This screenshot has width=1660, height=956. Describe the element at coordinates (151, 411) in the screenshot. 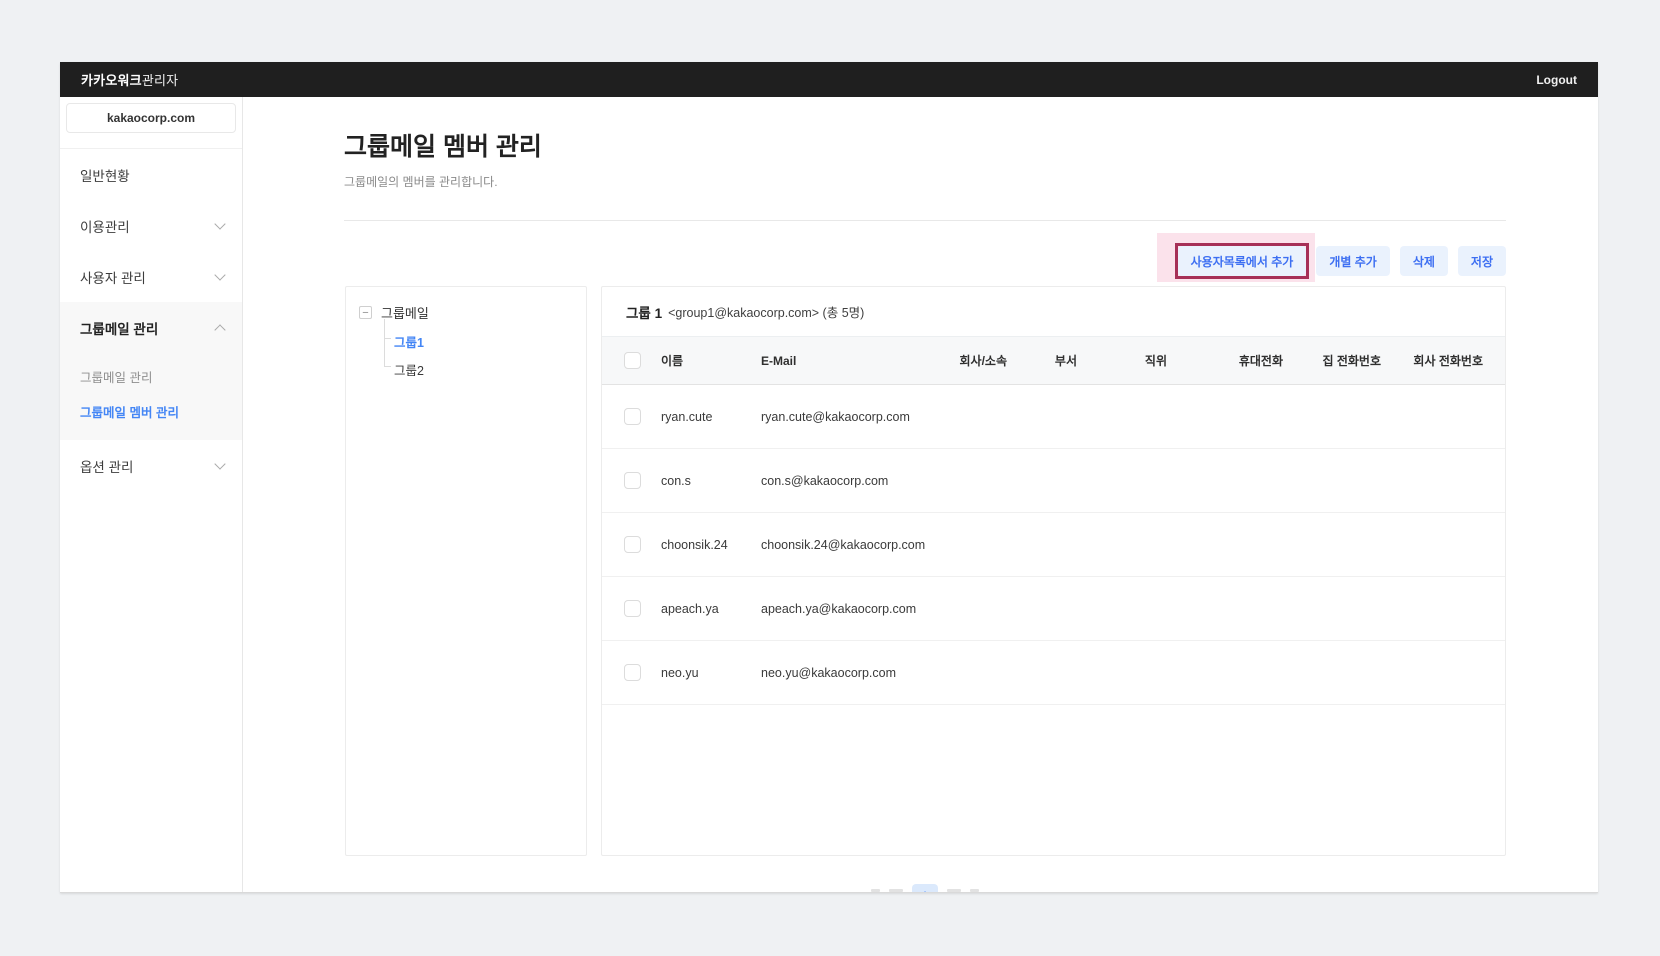

I see `sidebar-subitem-groupmail-member: 그룹메일 멤버 관리` at that location.